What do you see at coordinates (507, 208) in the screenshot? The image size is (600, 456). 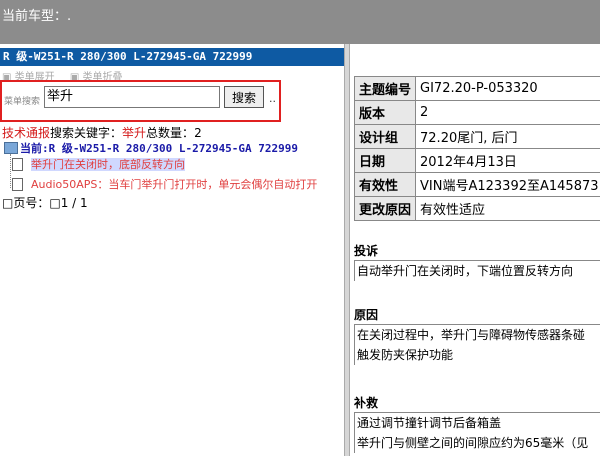 I see `table-value: 有效性适应` at bounding box center [507, 208].